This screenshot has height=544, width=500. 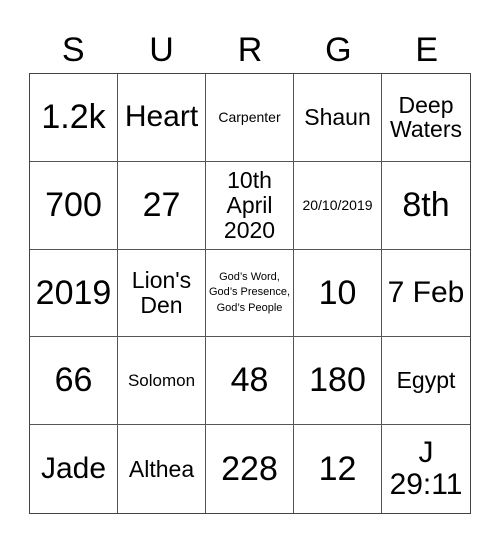 I want to click on header-letter: R, so click(x=250, y=50).